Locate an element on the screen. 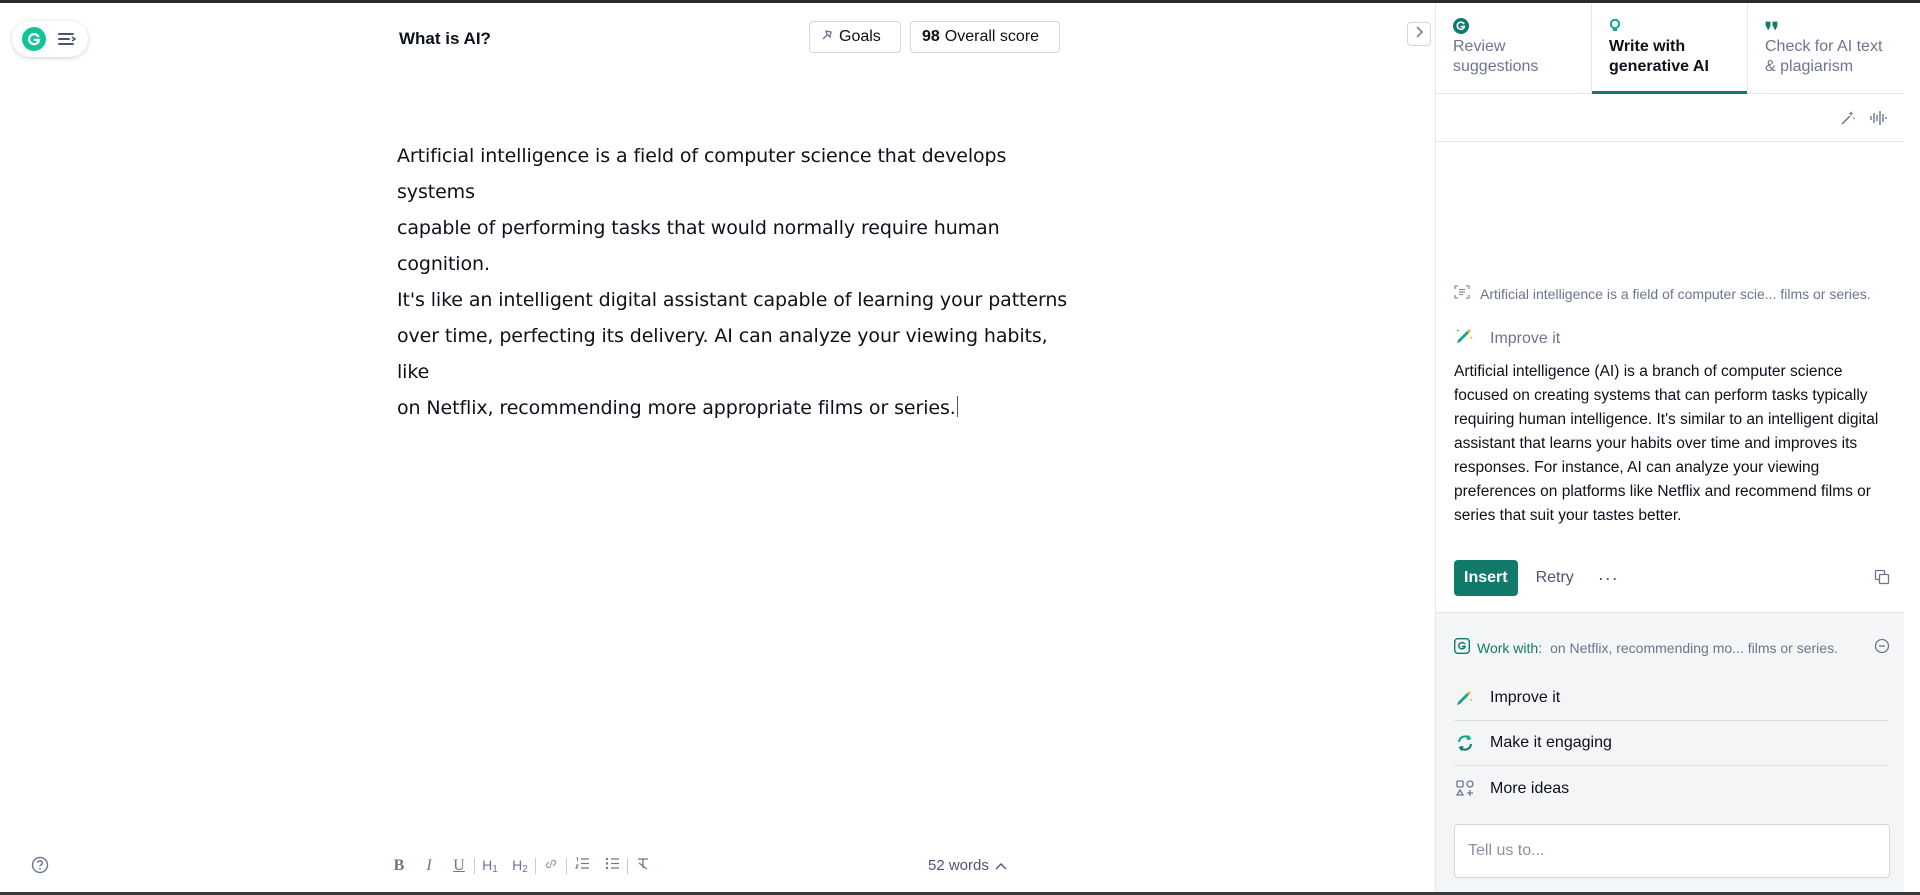 This screenshot has height=895, width=1920. goals-icon is located at coordinates (827, 37).